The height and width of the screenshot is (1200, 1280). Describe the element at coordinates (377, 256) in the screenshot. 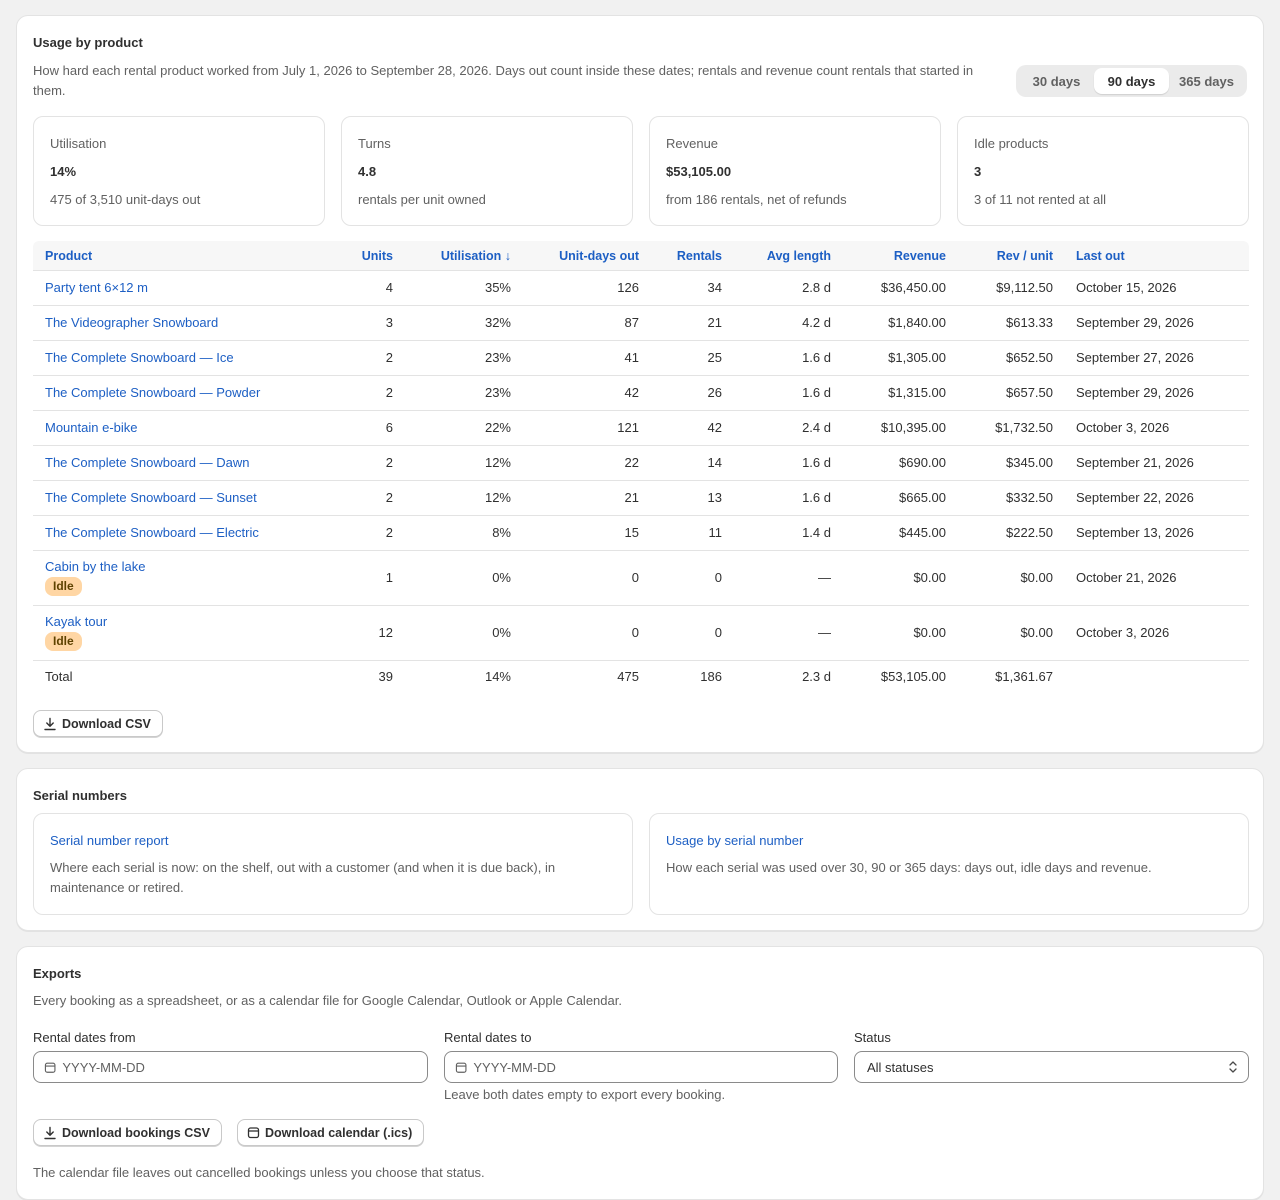

I see `col-units: Units` at that location.